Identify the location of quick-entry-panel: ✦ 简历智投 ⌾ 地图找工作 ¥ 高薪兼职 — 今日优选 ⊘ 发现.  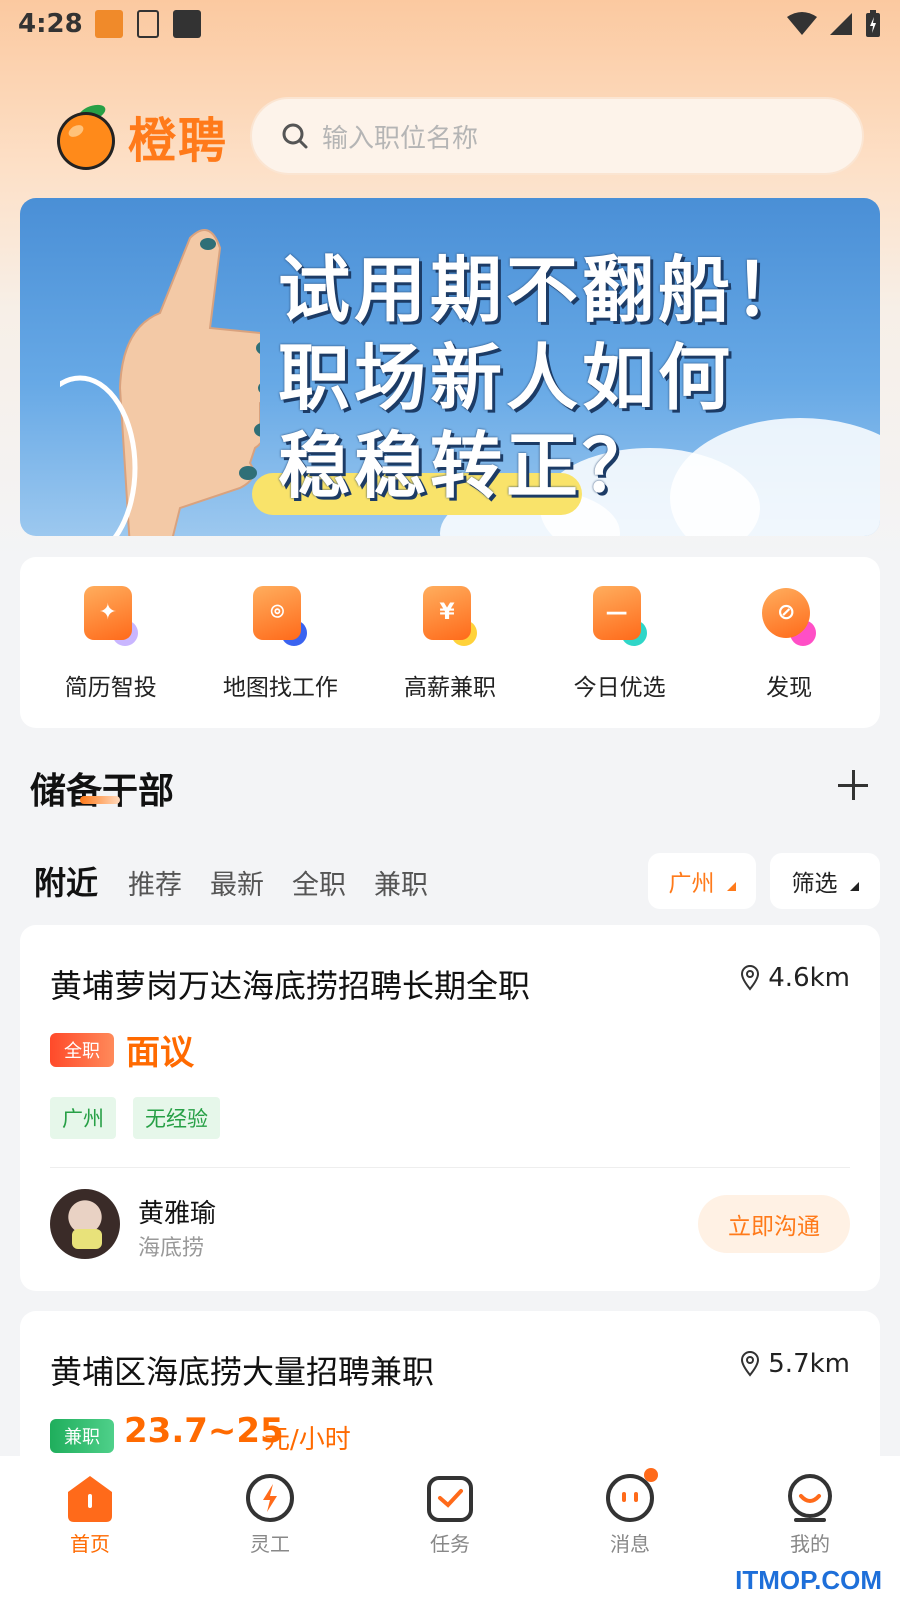
(450, 642).